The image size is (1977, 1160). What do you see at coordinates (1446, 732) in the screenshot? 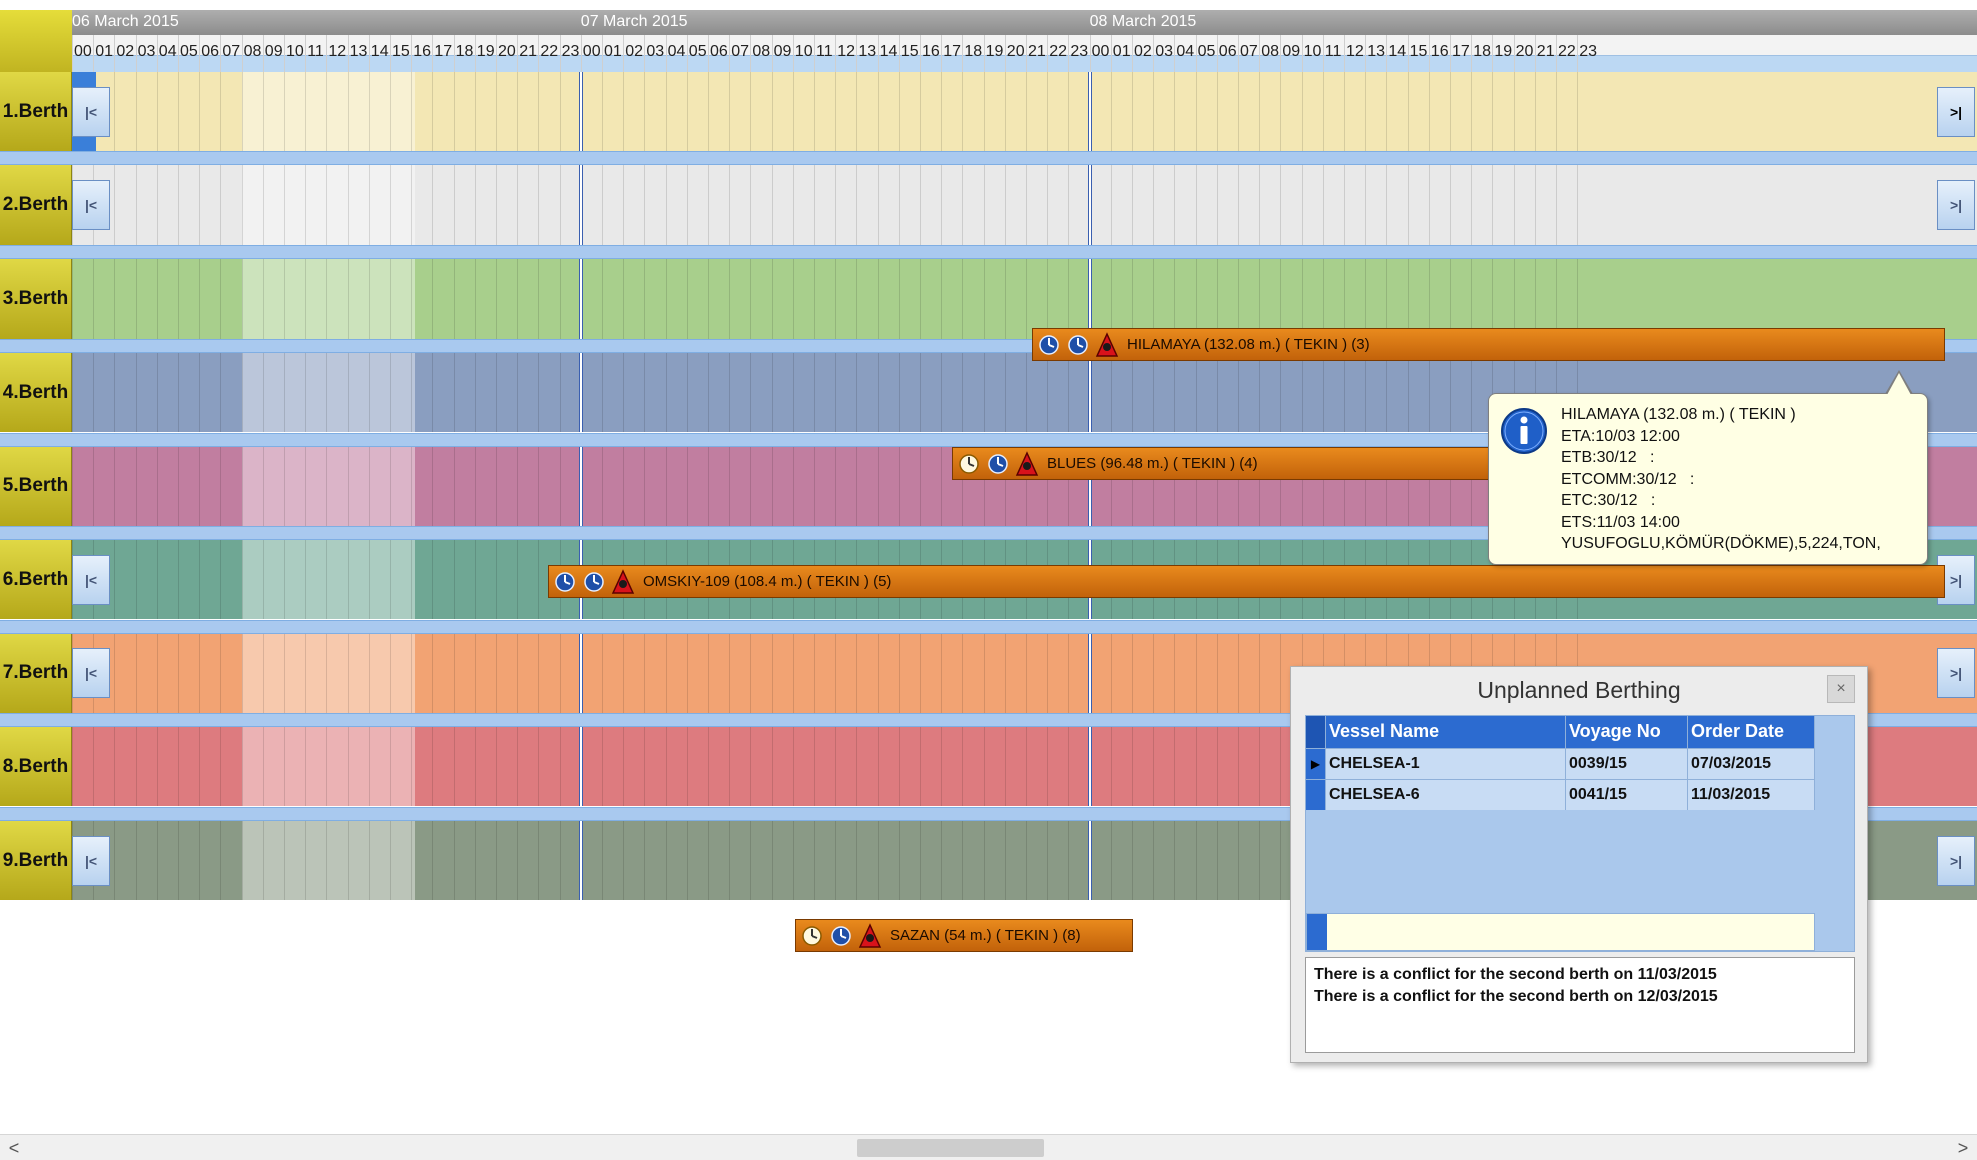
I see `column-vessel-name: Vessel Name` at bounding box center [1446, 732].